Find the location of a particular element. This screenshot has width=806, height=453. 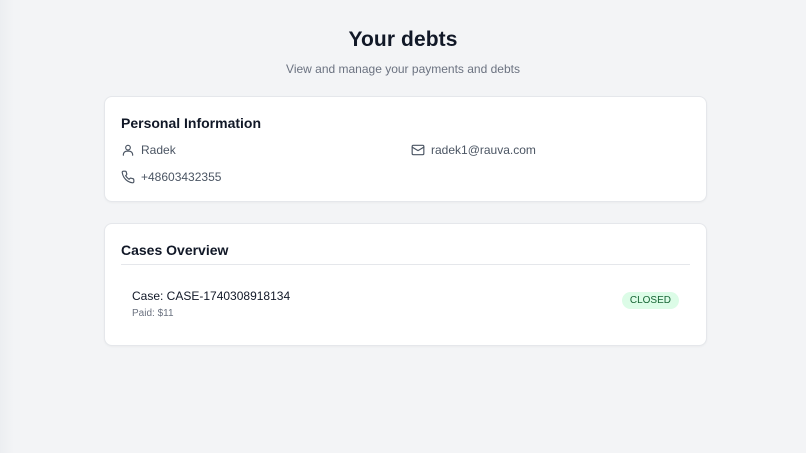

user-email-text: radek1@rauva.com is located at coordinates (483, 150).